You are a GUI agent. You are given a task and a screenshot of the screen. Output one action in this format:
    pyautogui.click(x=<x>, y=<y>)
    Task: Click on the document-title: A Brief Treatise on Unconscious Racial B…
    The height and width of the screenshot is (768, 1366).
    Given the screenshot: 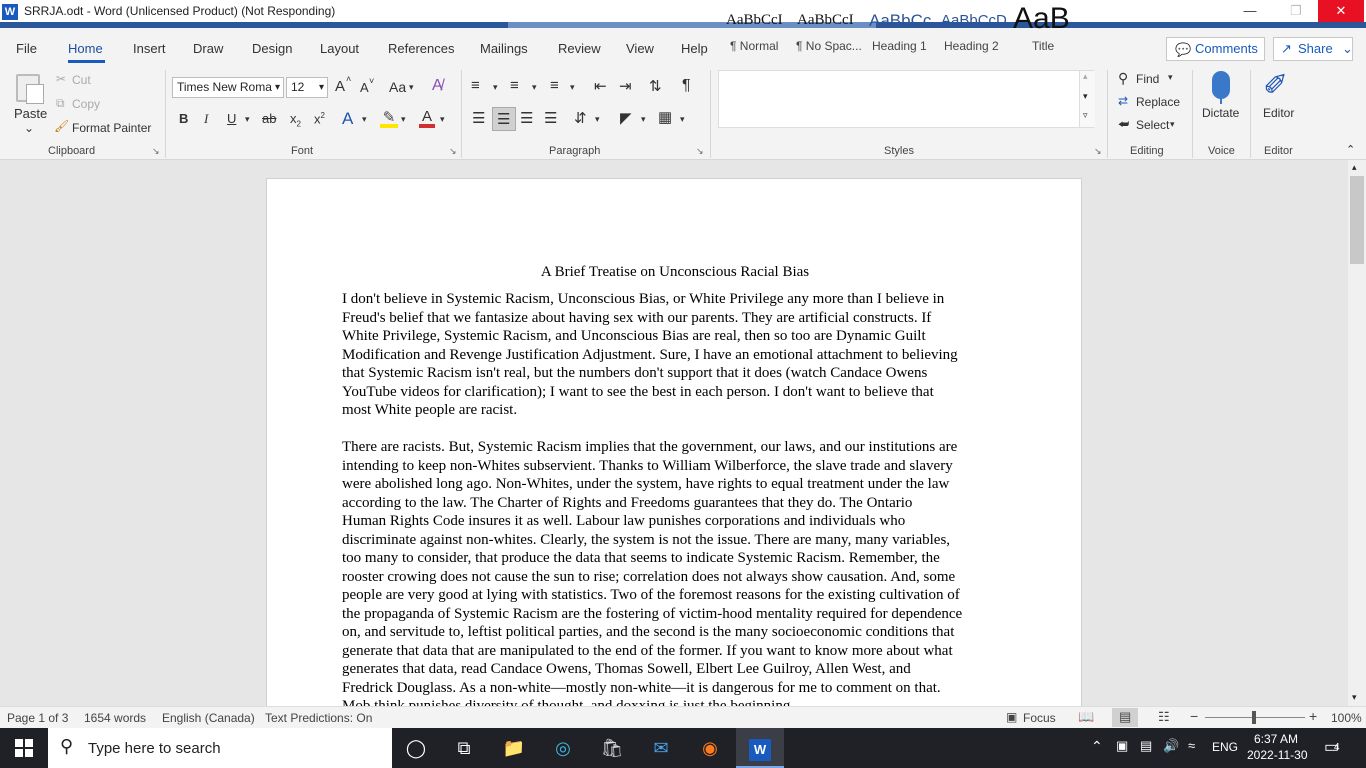 What is the action you would take?
    pyautogui.click(x=675, y=272)
    